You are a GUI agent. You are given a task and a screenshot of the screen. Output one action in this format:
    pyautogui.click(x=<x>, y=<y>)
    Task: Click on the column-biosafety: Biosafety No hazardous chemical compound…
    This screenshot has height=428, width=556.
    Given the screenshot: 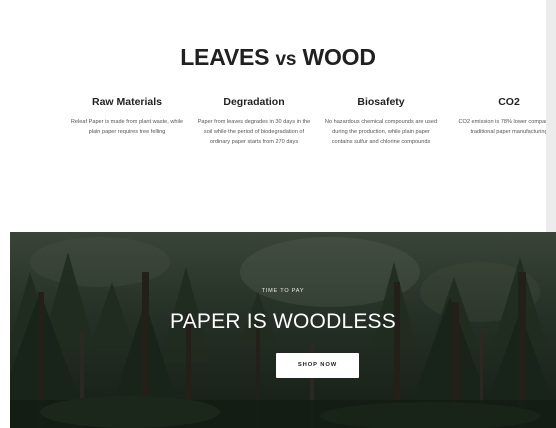 What is the action you would take?
    pyautogui.click(x=381, y=121)
    